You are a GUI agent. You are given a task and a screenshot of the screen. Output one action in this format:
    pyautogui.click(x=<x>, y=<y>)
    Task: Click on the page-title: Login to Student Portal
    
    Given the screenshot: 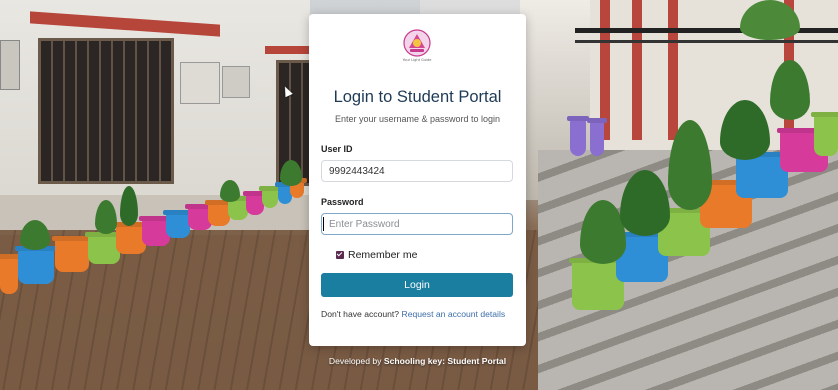 What is the action you would take?
    pyautogui.click(x=417, y=97)
    